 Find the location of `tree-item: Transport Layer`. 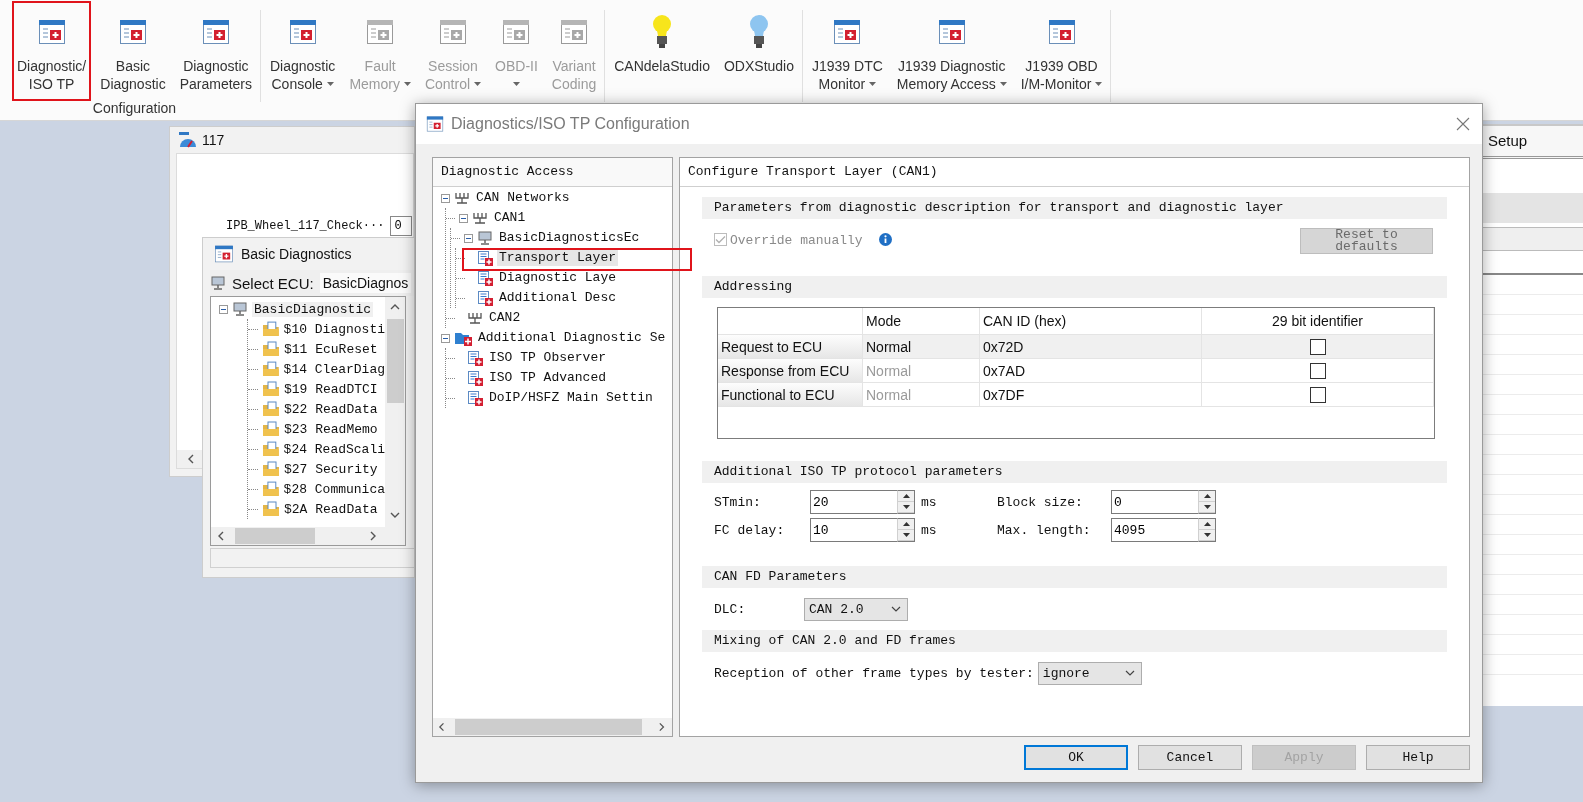

tree-item: Transport Layer is located at coordinates (558, 258).